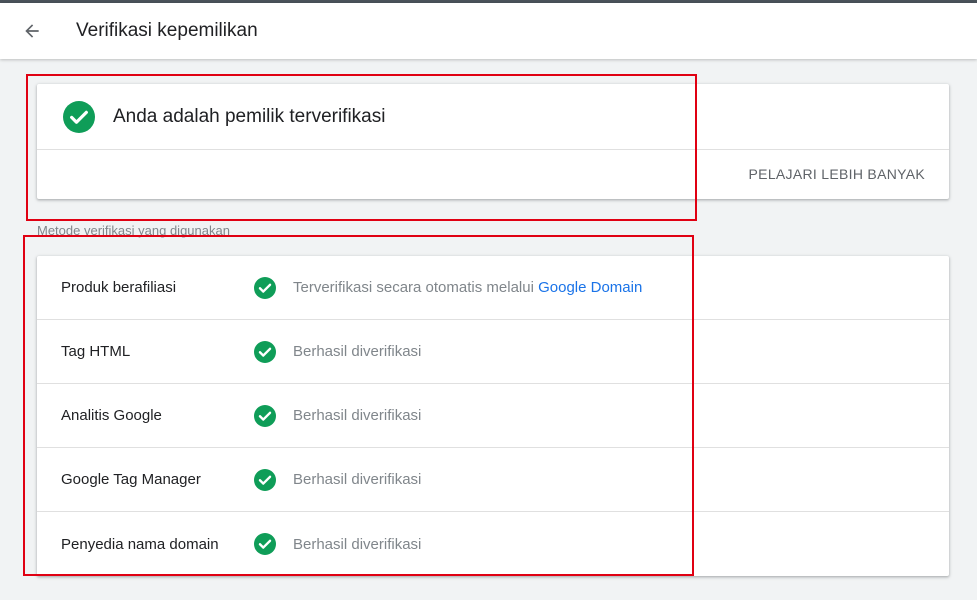 The image size is (977, 600). Describe the element at coordinates (131, 479) in the screenshot. I see `method-name: Google Tag Manager` at that location.